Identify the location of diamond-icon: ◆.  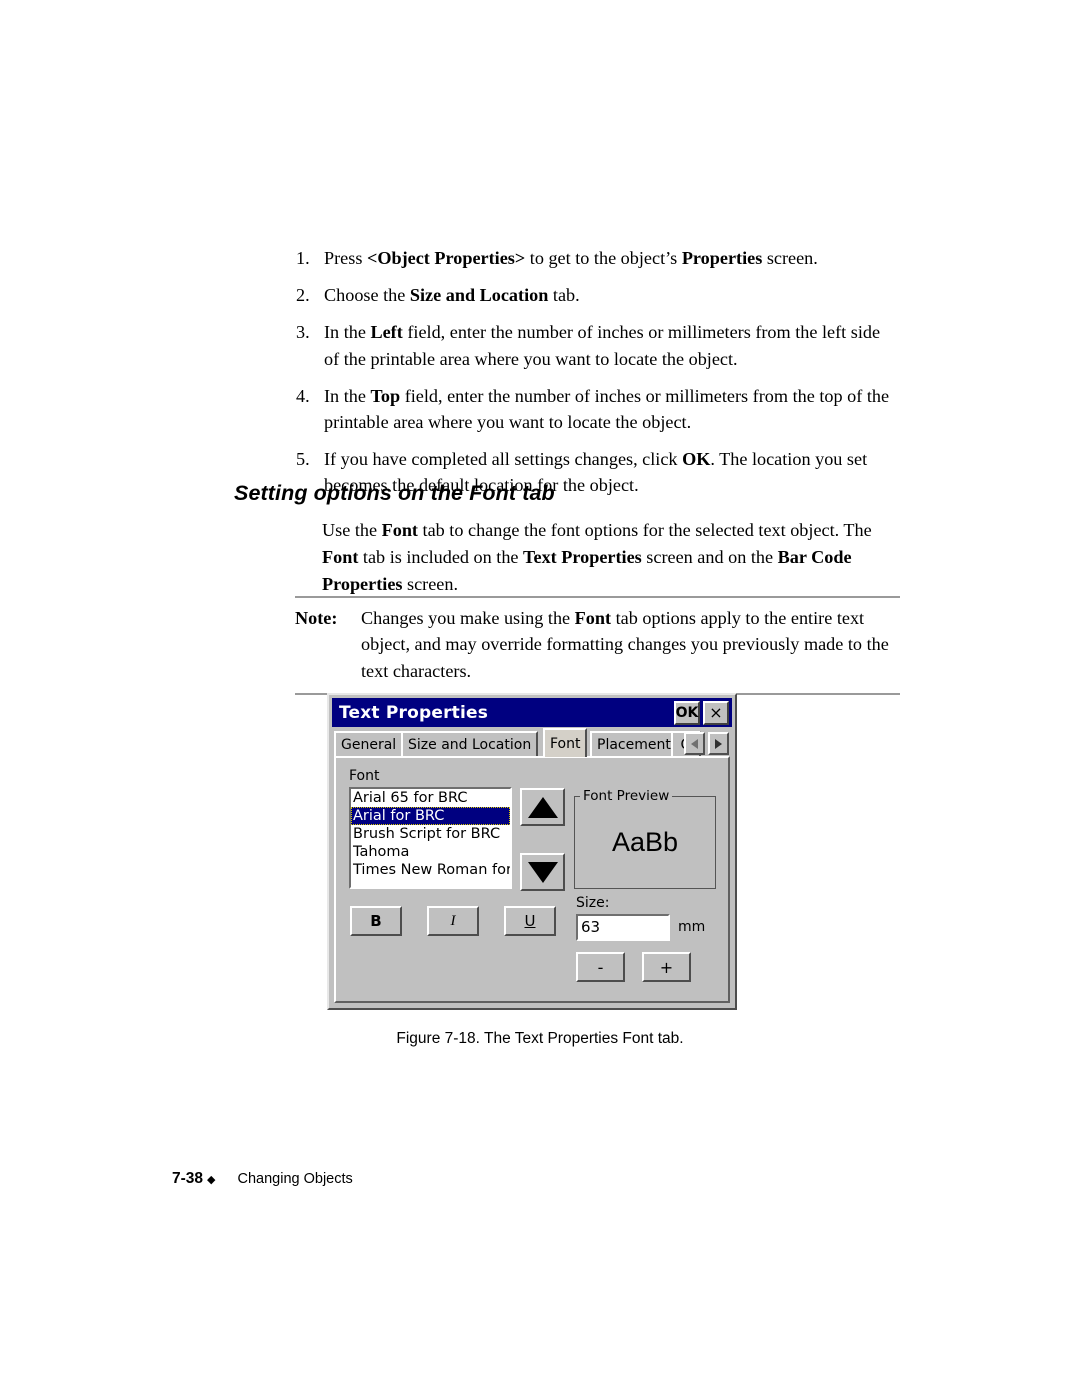
(211, 1179).